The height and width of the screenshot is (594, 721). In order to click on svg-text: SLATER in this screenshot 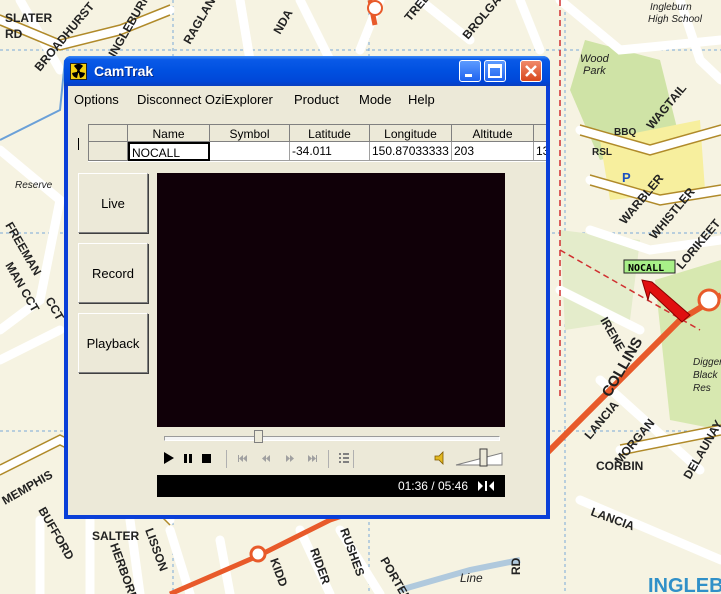, I will do `click(28, 18)`.